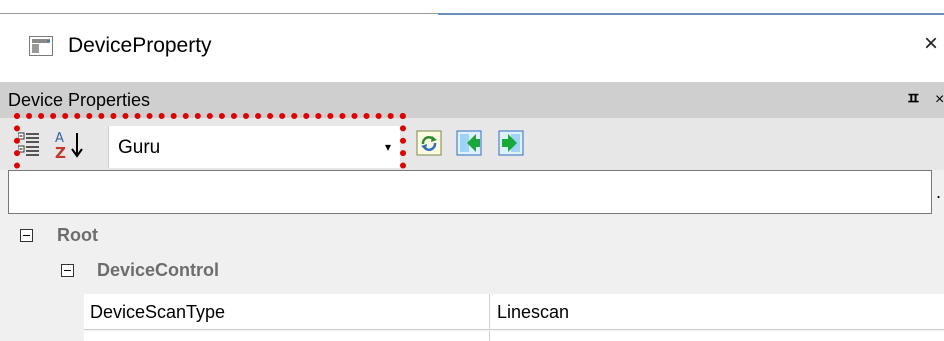  Describe the element at coordinates (489, 336) in the screenshot. I see `column-divider-partial` at that location.